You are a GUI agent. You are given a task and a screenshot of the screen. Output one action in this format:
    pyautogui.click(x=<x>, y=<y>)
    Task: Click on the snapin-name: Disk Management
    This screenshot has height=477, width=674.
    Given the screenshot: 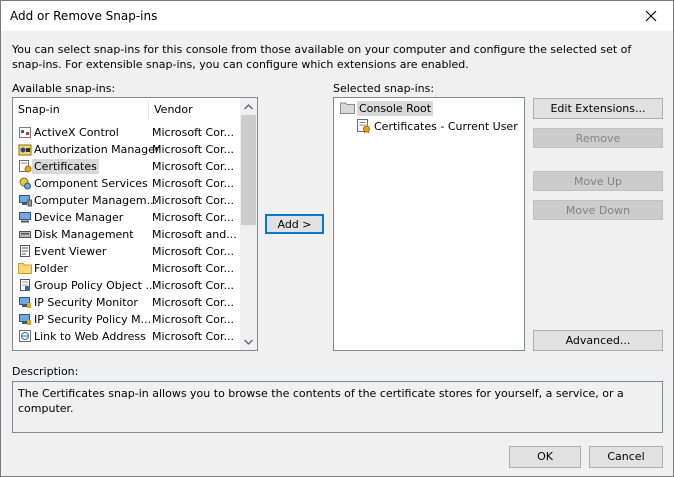 What is the action you would take?
    pyautogui.click(x=84, y=234)
    